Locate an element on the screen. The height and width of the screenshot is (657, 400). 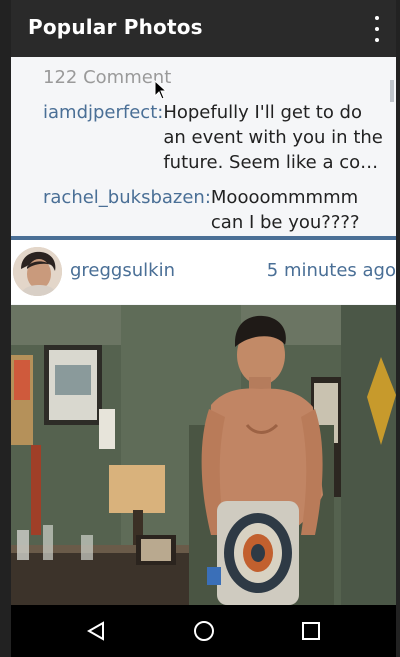
comment-text: Moooommmmm can I be you???? is located at coordinates (285, 210).